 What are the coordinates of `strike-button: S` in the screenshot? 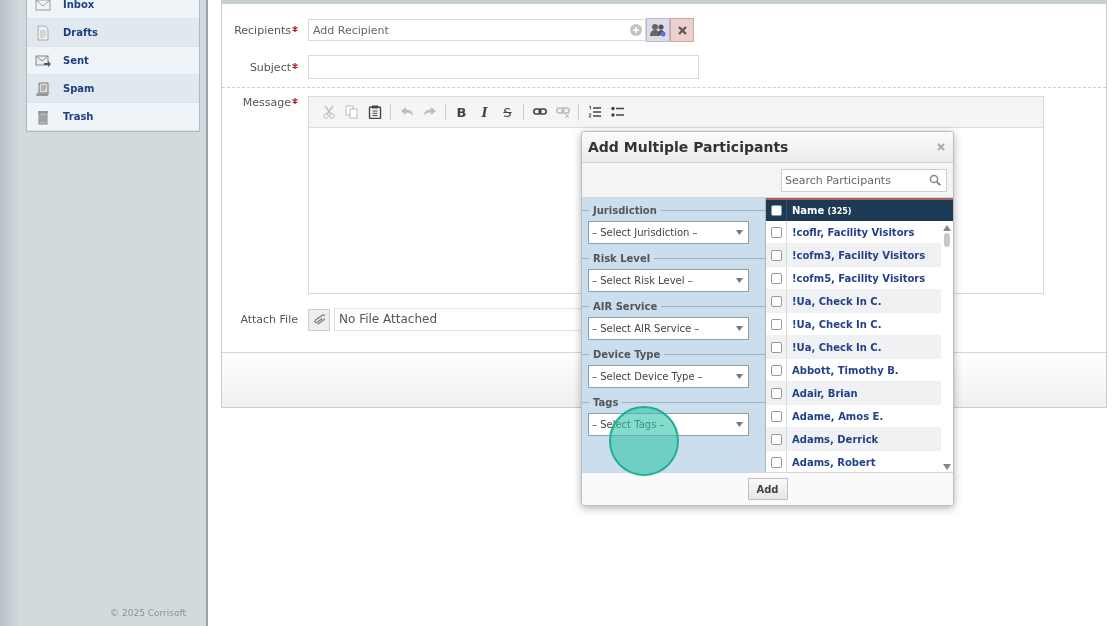 It's located at (507, 112).